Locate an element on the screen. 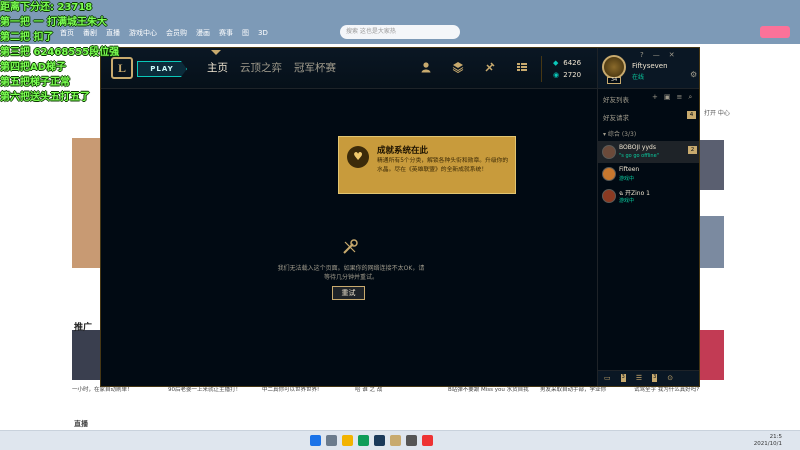  nav-item: 游戏中心 is located at coordinates (143, 33).